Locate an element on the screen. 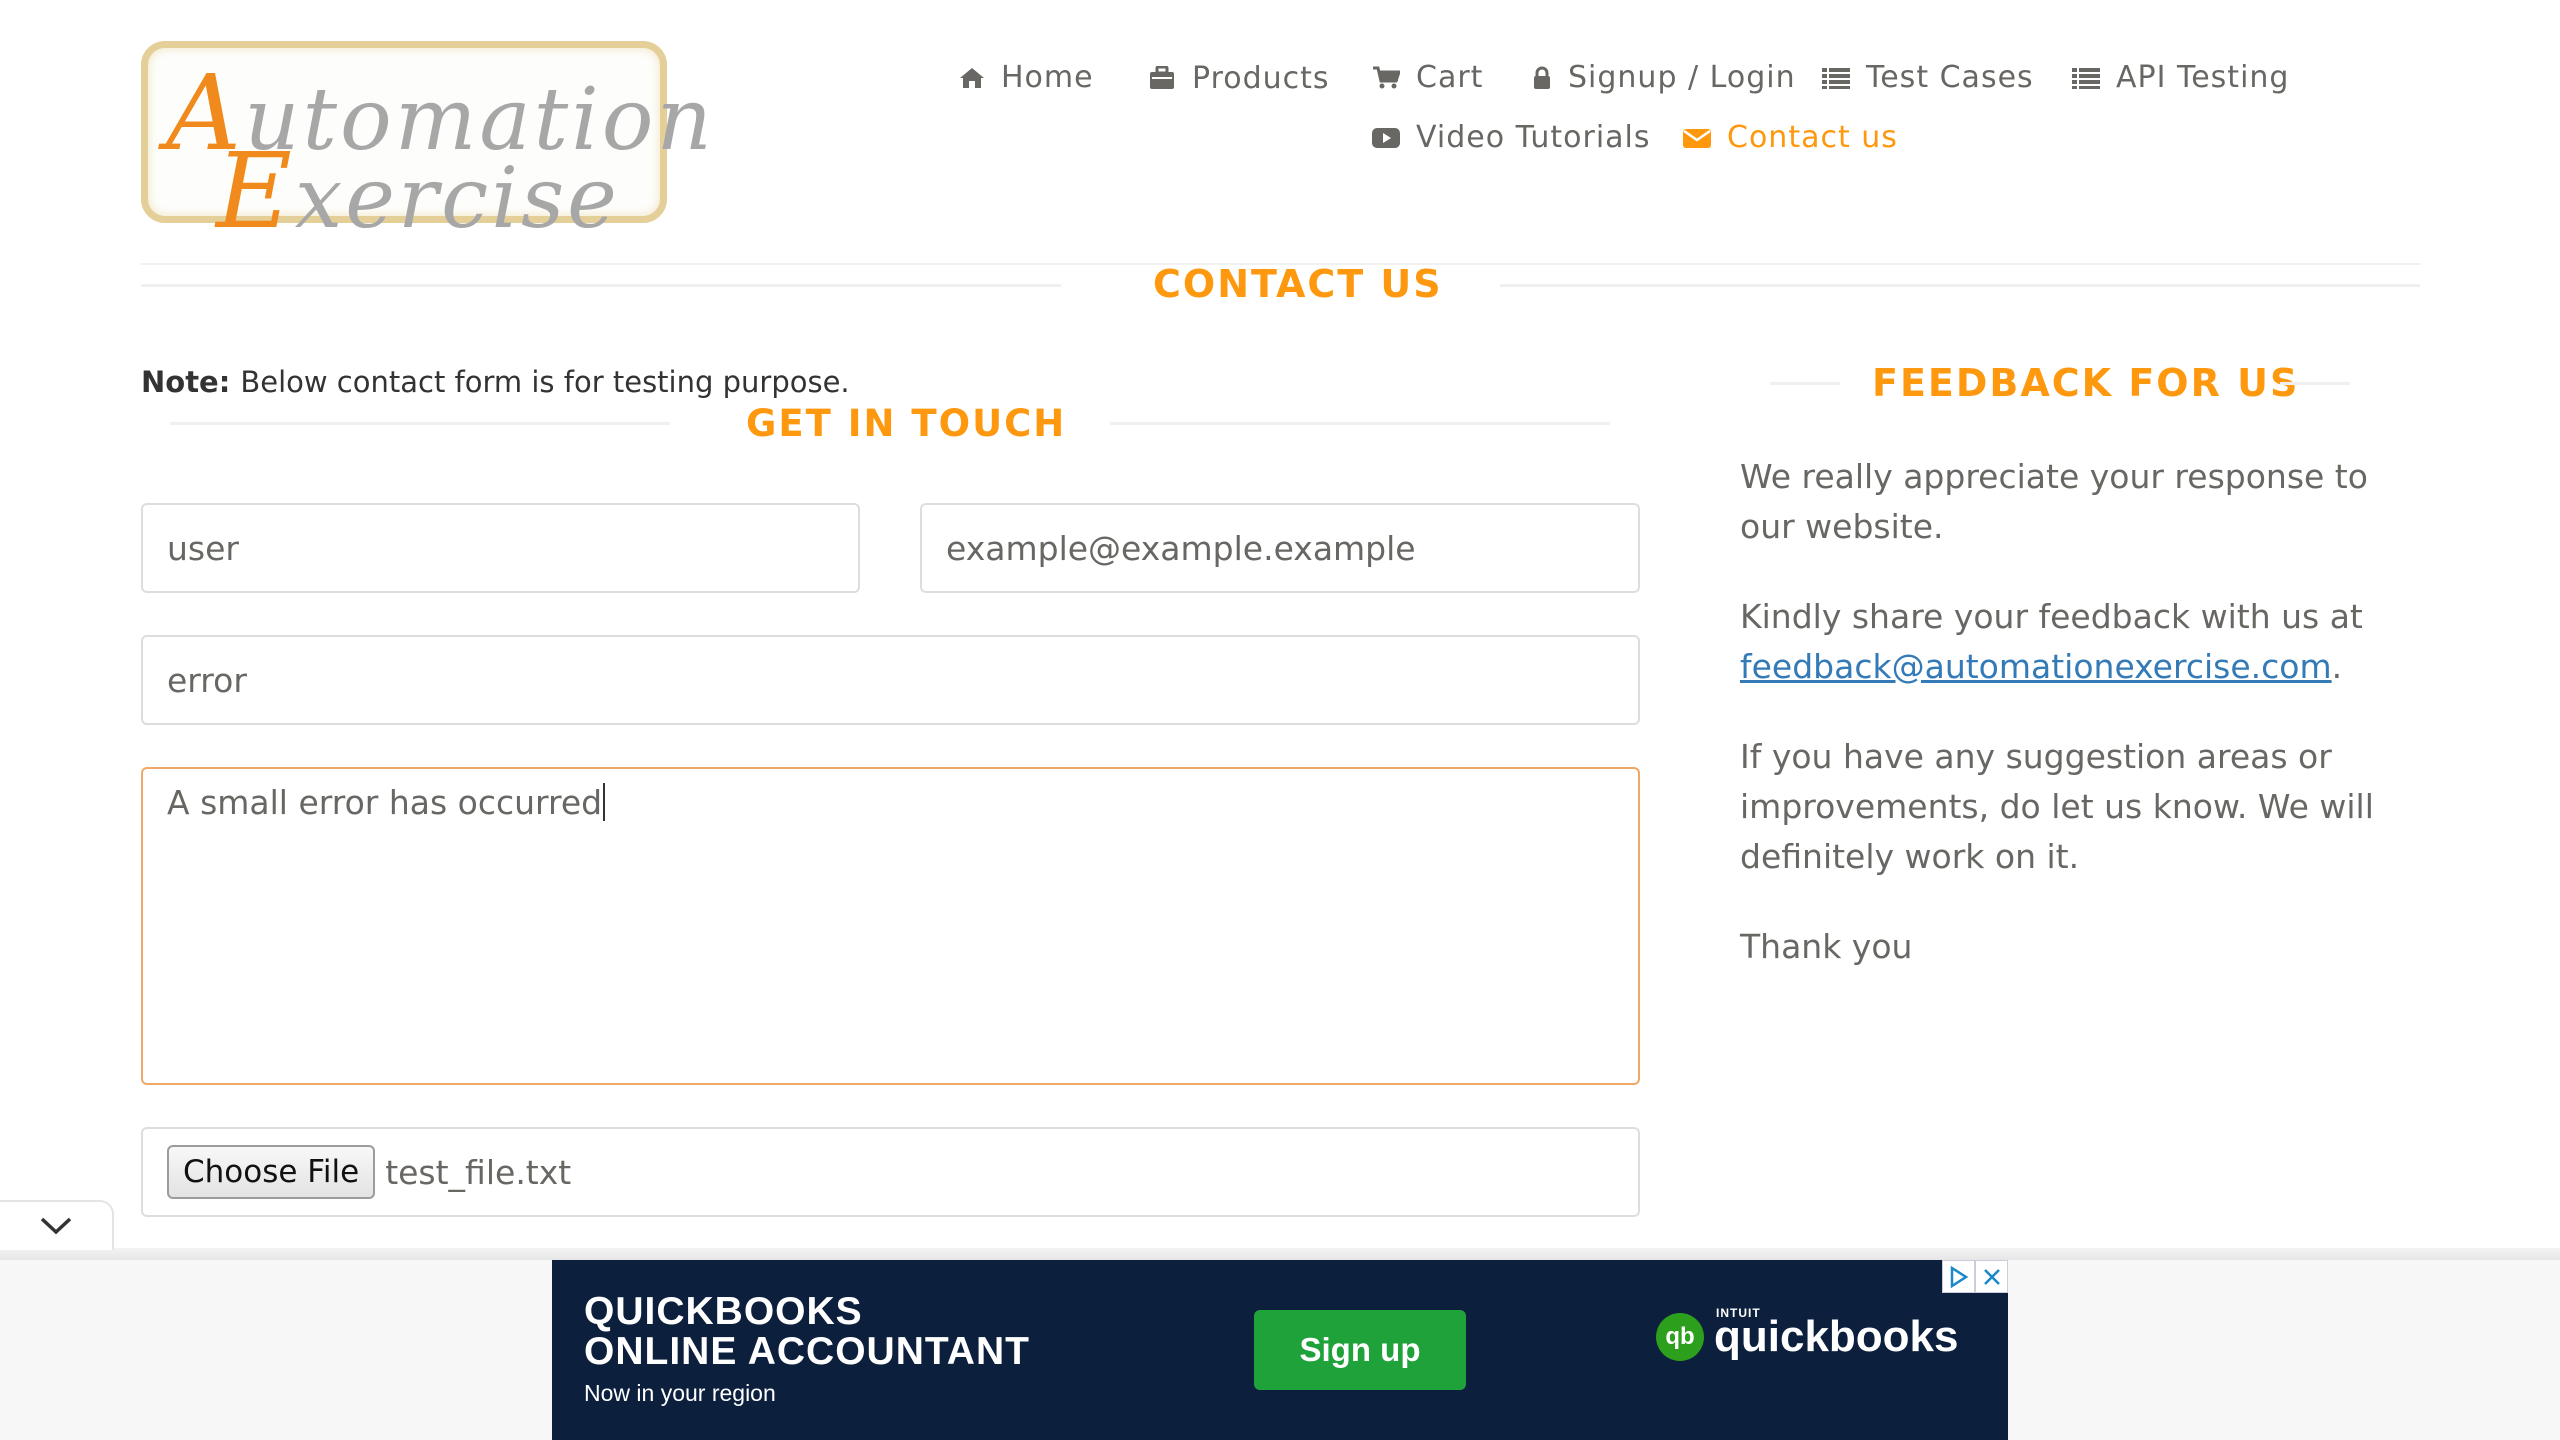 The image size is (2560, 1440). title-rule-left is located at coordinates (601, 285).